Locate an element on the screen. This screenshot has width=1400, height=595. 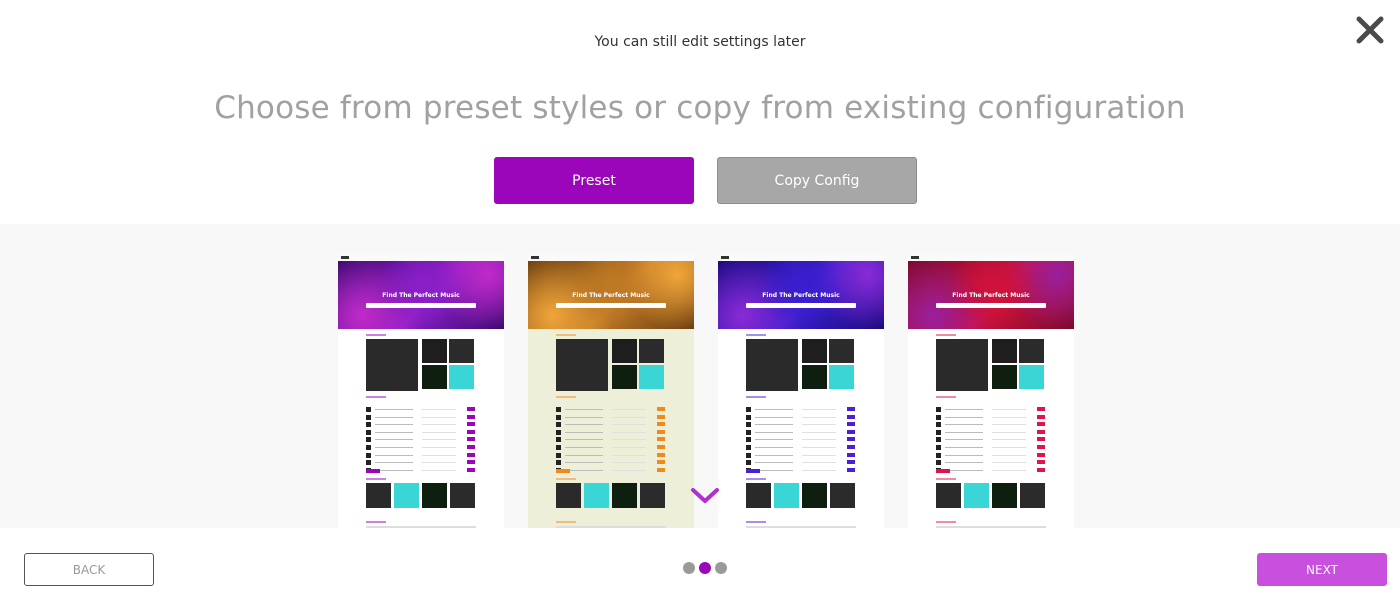
tab-preset: Preset is located at coordinates (594, 180).